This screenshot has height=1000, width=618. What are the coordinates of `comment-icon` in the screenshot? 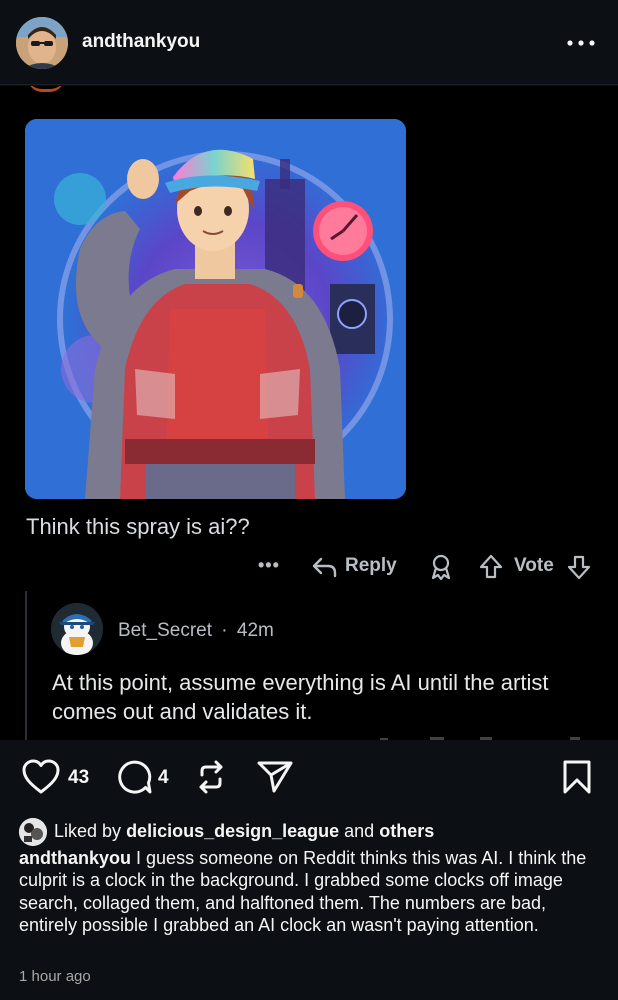 It's located at (134, 779).